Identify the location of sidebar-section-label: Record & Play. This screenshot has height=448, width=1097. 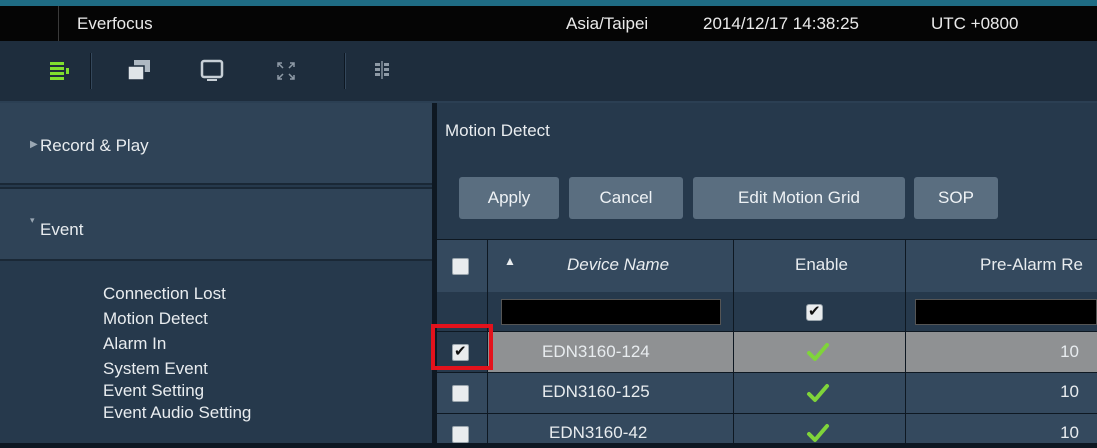
(94, 145).